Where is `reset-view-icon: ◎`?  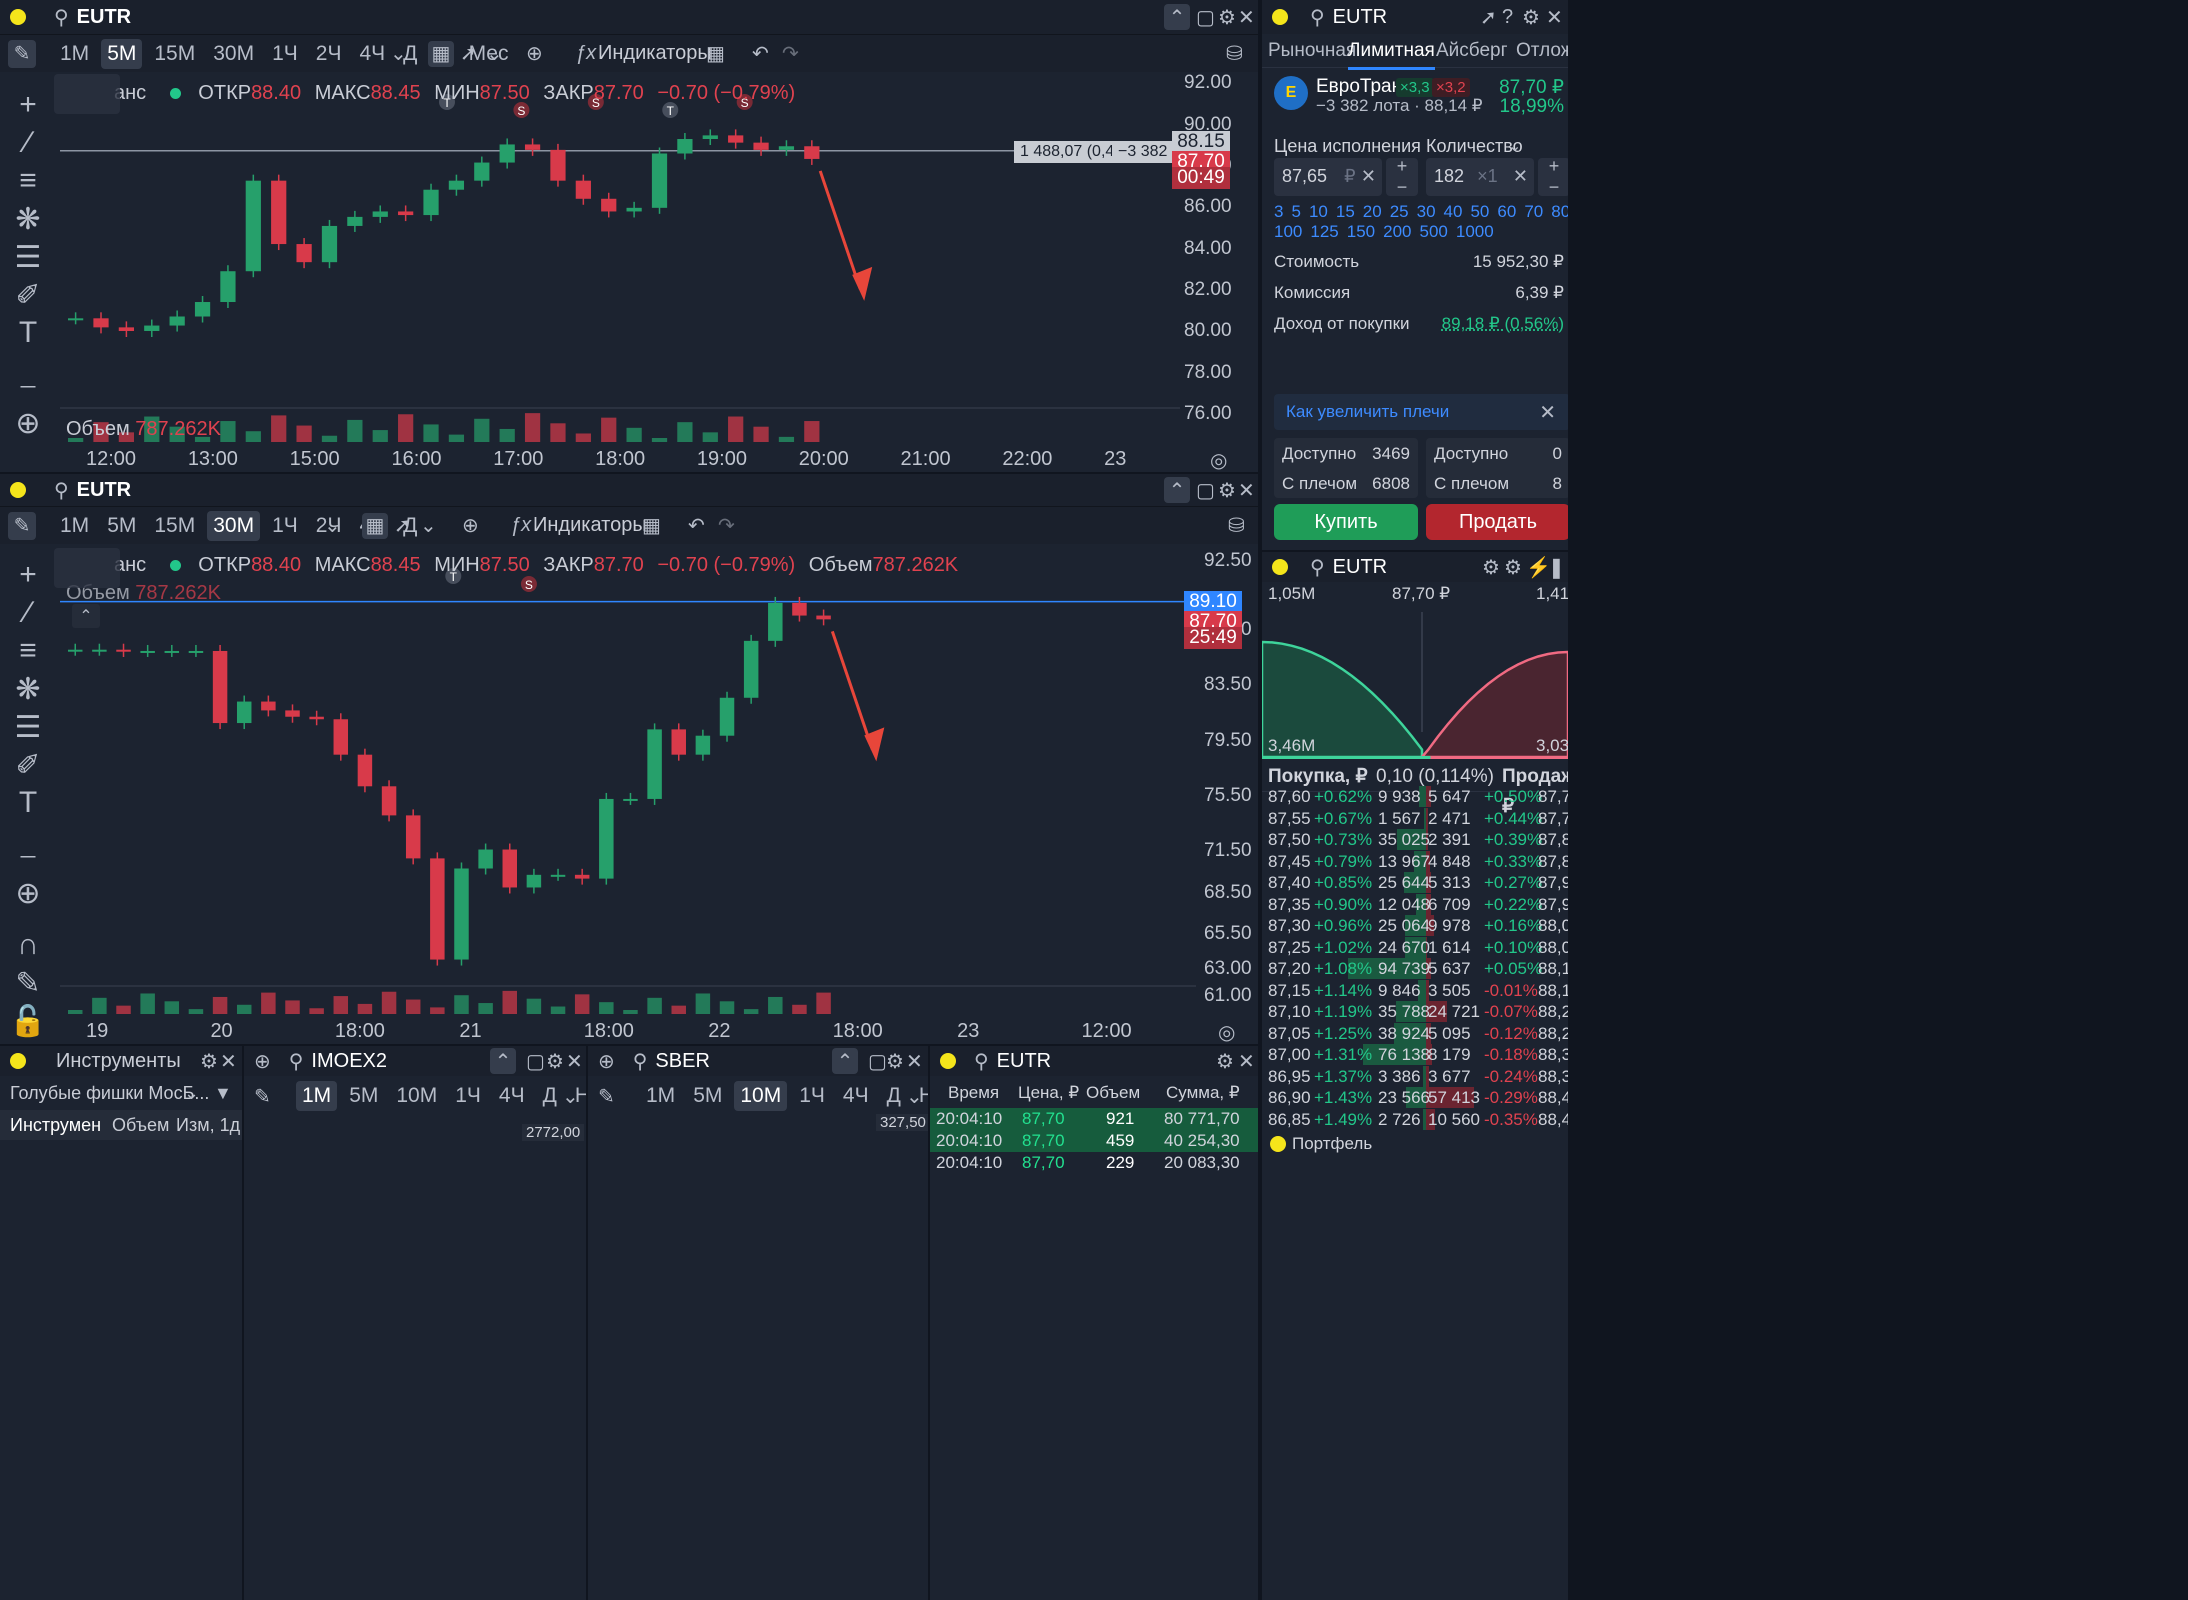 reset-view-icon: ◎ is located at coordinates (1226, 1032).